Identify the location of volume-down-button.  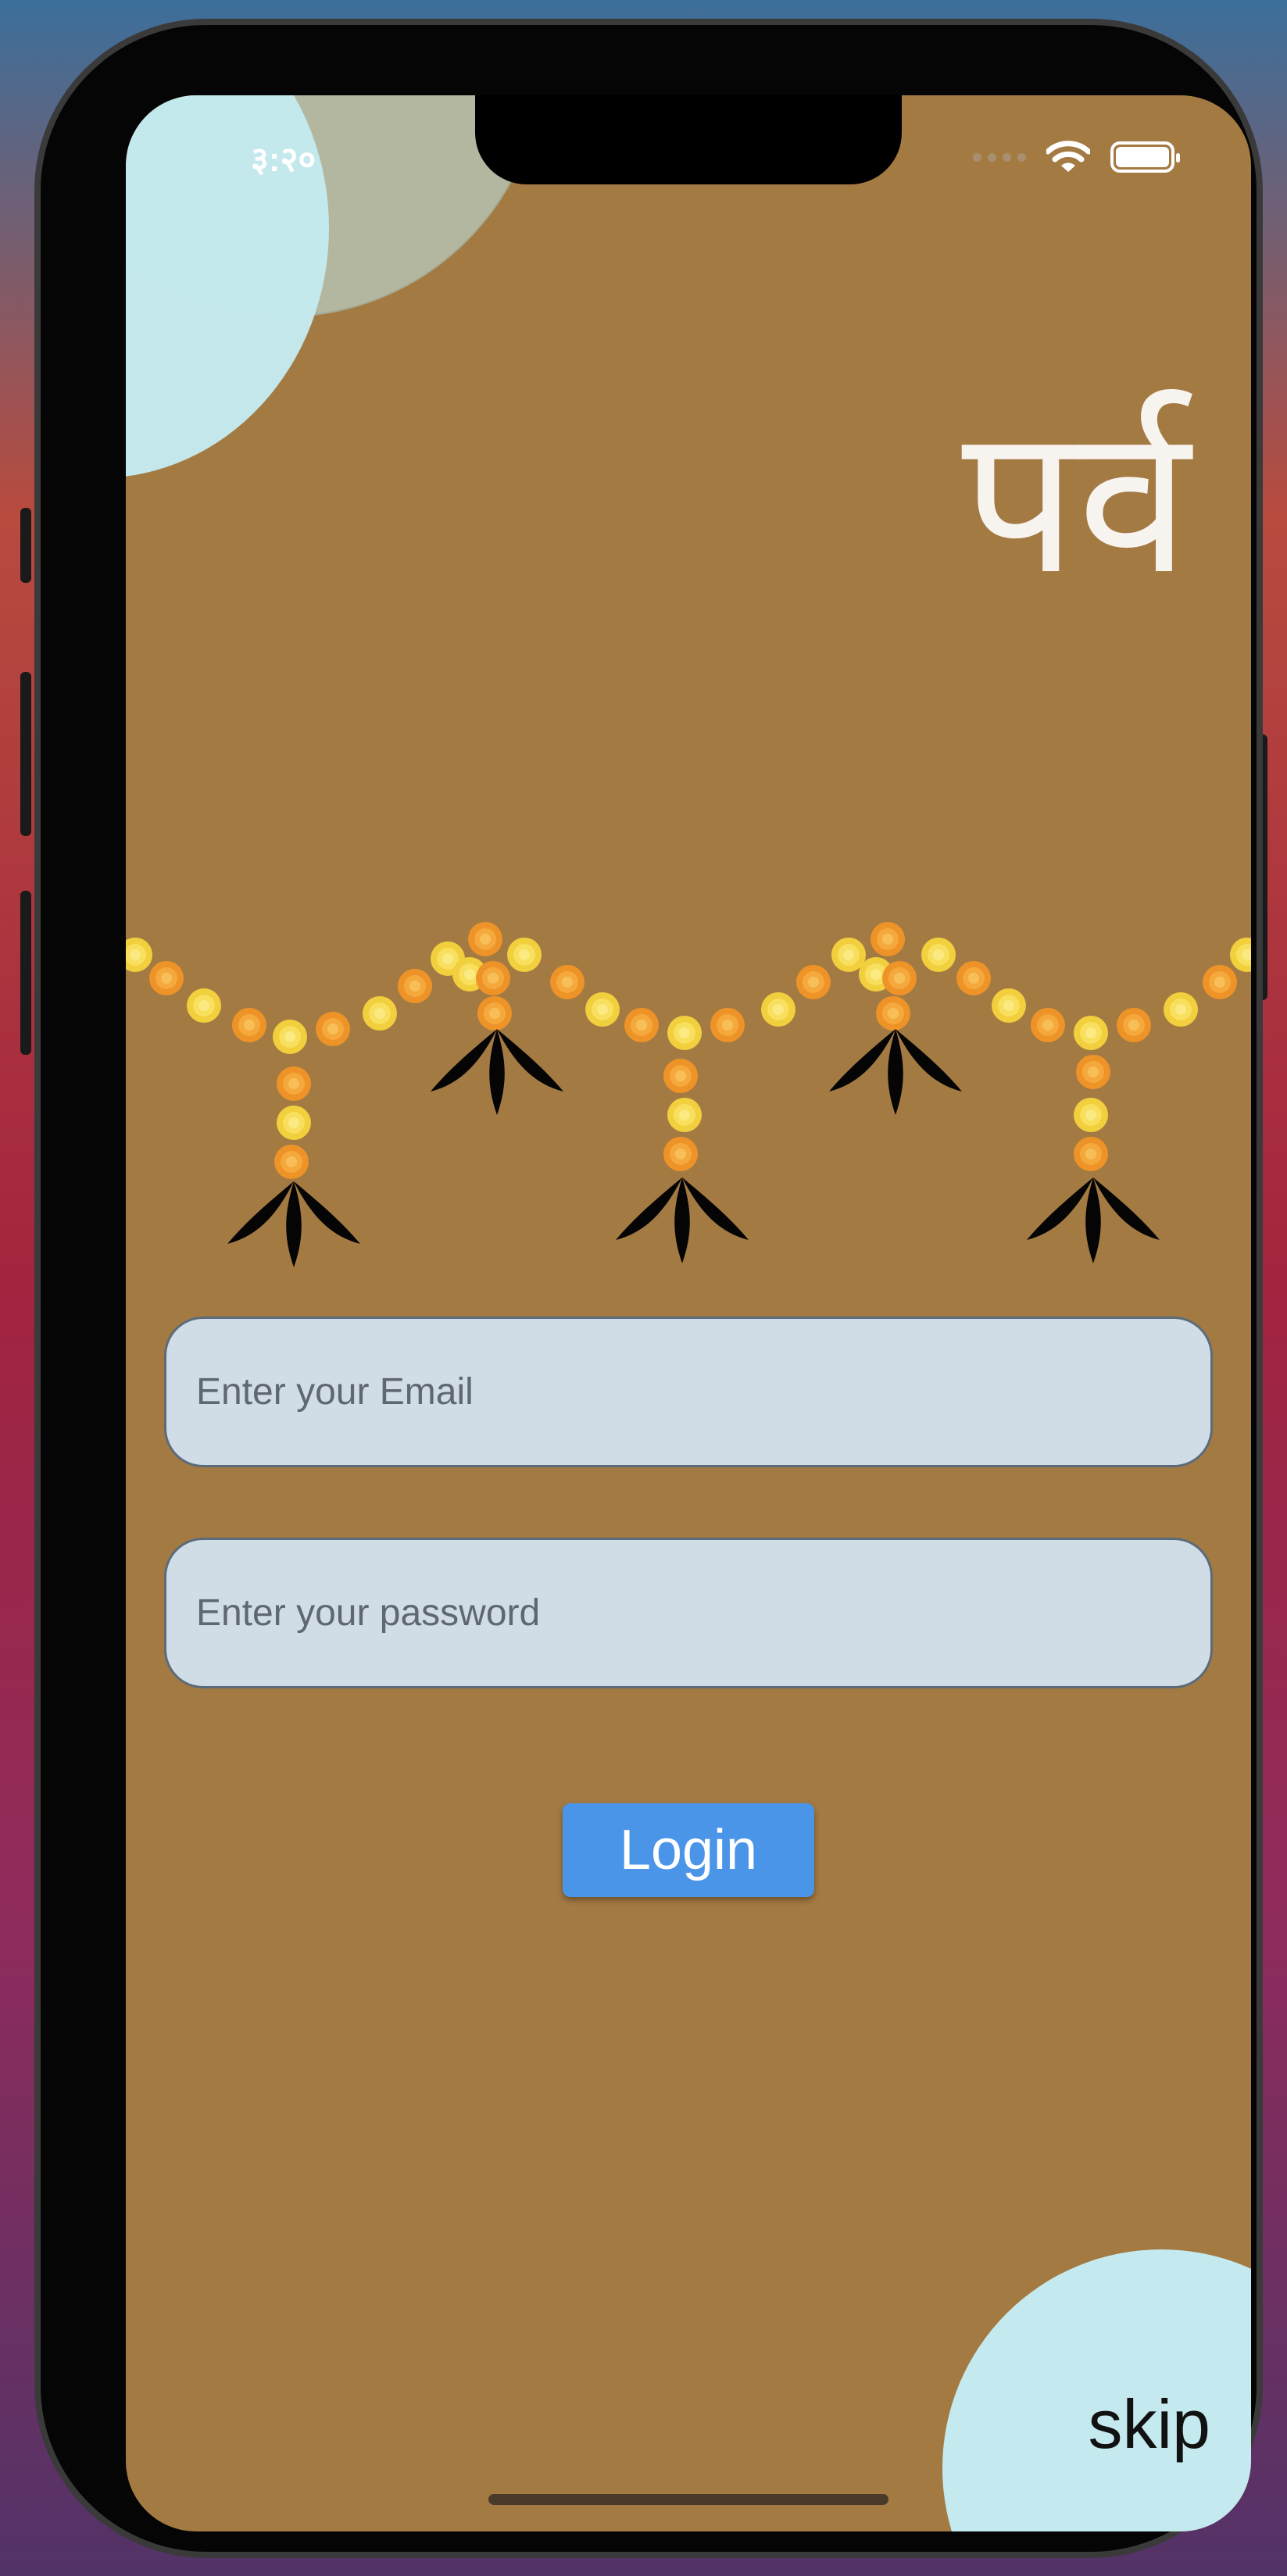
(25, 973).